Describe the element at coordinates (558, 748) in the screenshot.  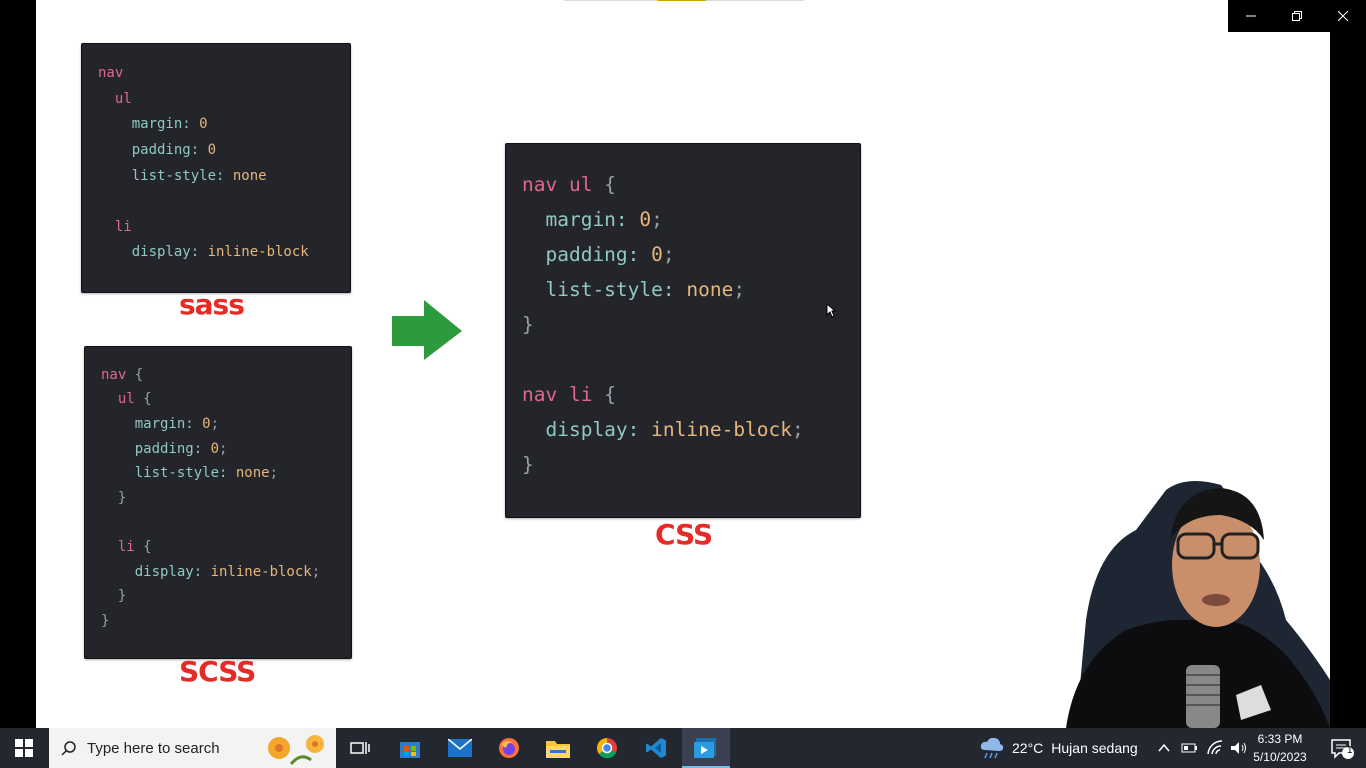
I see `file-explorer-icon` at that location.